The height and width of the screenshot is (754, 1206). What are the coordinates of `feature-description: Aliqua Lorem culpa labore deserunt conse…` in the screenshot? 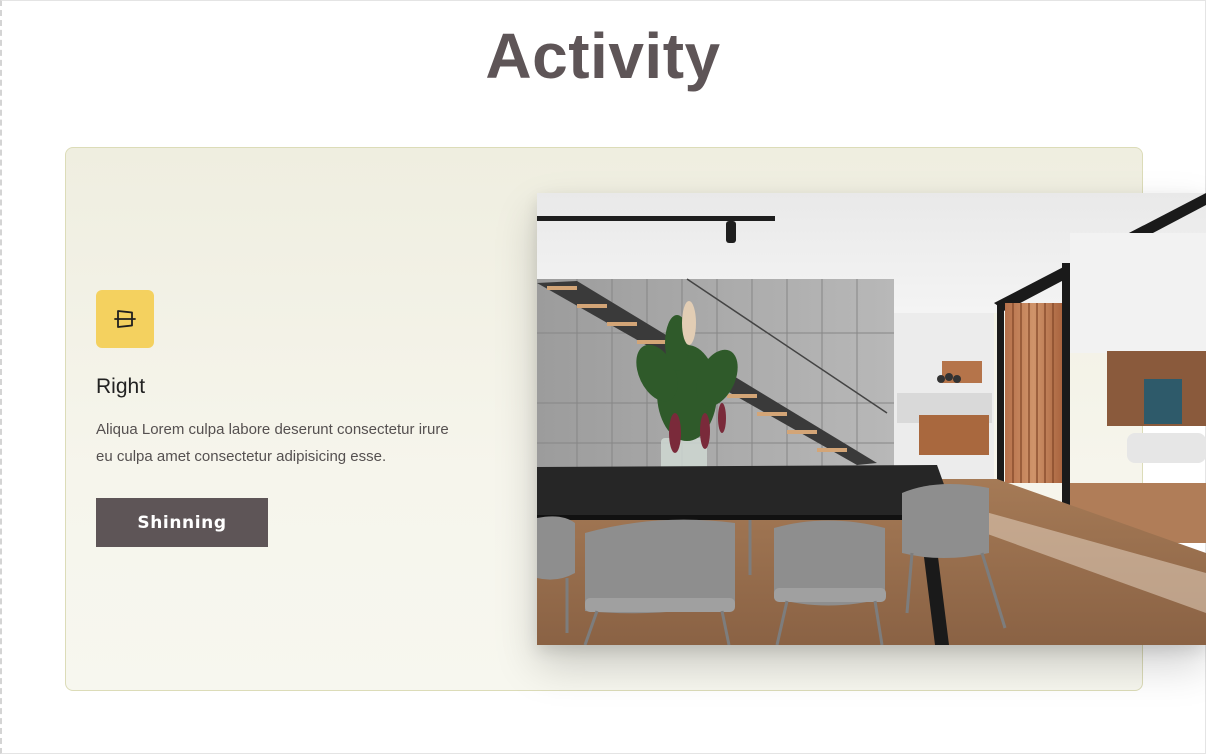 It's located at (272, 443).